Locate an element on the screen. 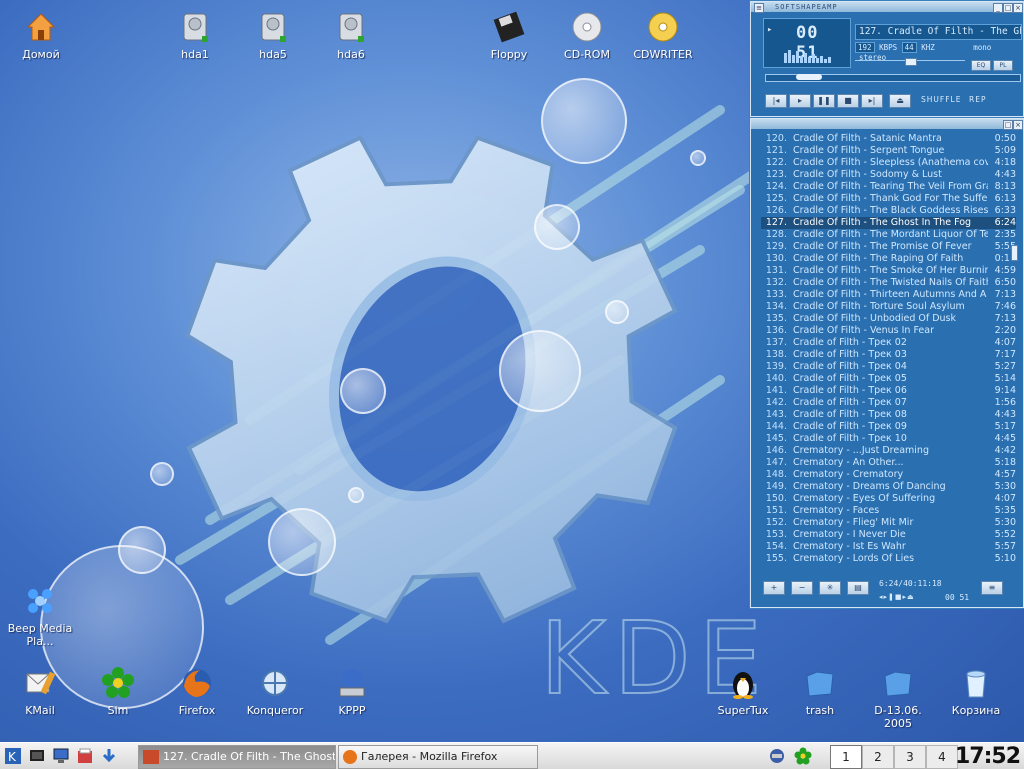 The width and height of the screenshot is (1024, 769). sim-tray-icon is located at coordinates (803, 756).